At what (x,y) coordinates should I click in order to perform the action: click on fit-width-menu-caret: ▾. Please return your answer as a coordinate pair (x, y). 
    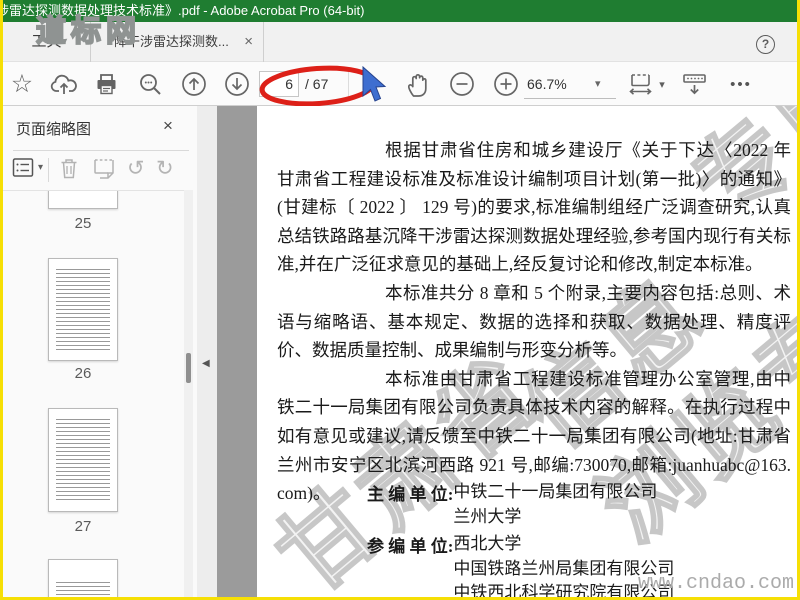
    Looking at the image, I should click on (662, 84).